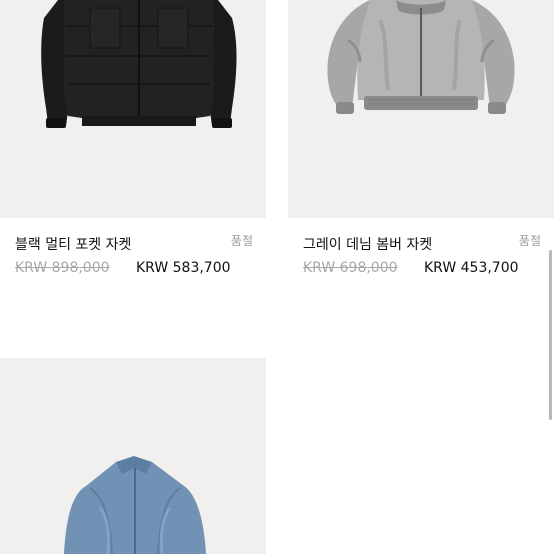  Describe the element at coordinates (421, 57) in the screenshot. I see `grey-denim-bomber-image` at that location.